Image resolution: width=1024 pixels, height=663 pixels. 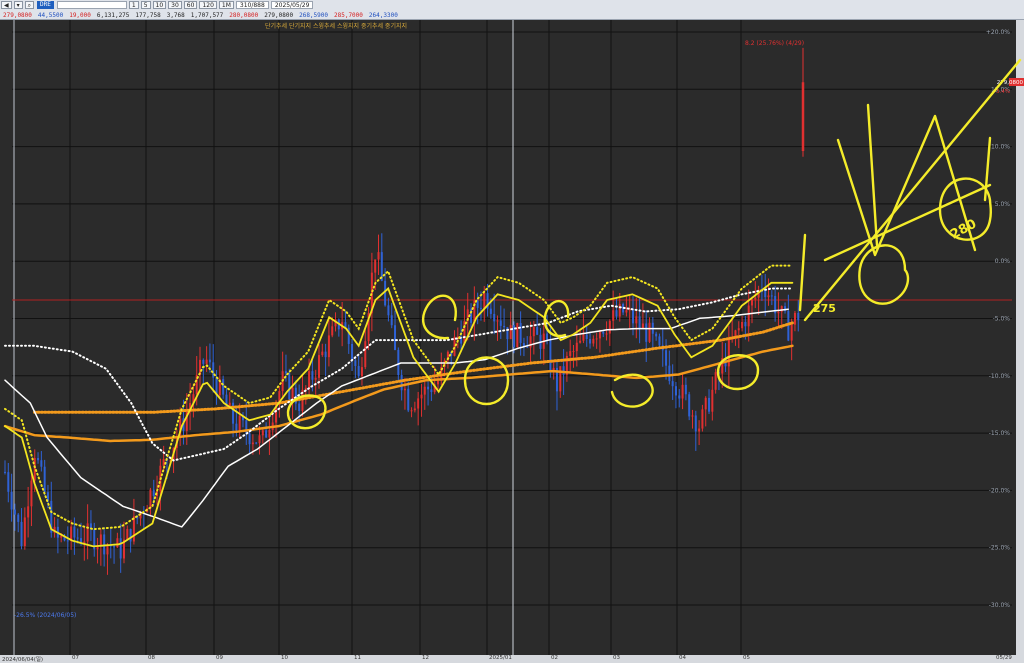 What do you see at coordinates (292, 5) in the screenshot?
I see `date-field: 2025/05/29` at bounding box center [292, 5].